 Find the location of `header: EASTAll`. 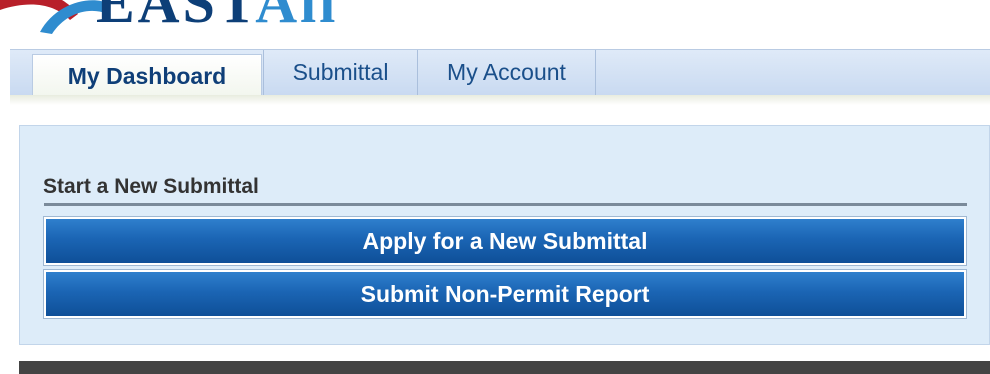

header: EASTAll is located at coordinates (495, 23).